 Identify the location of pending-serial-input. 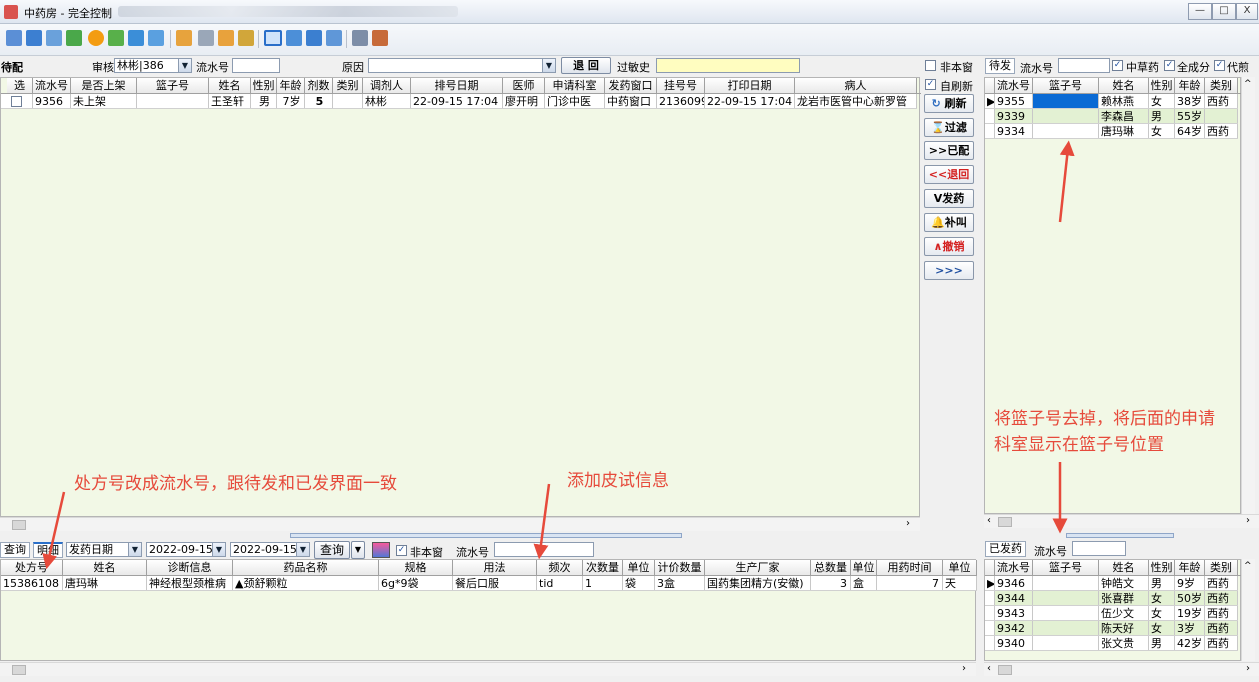
(1084, 65).